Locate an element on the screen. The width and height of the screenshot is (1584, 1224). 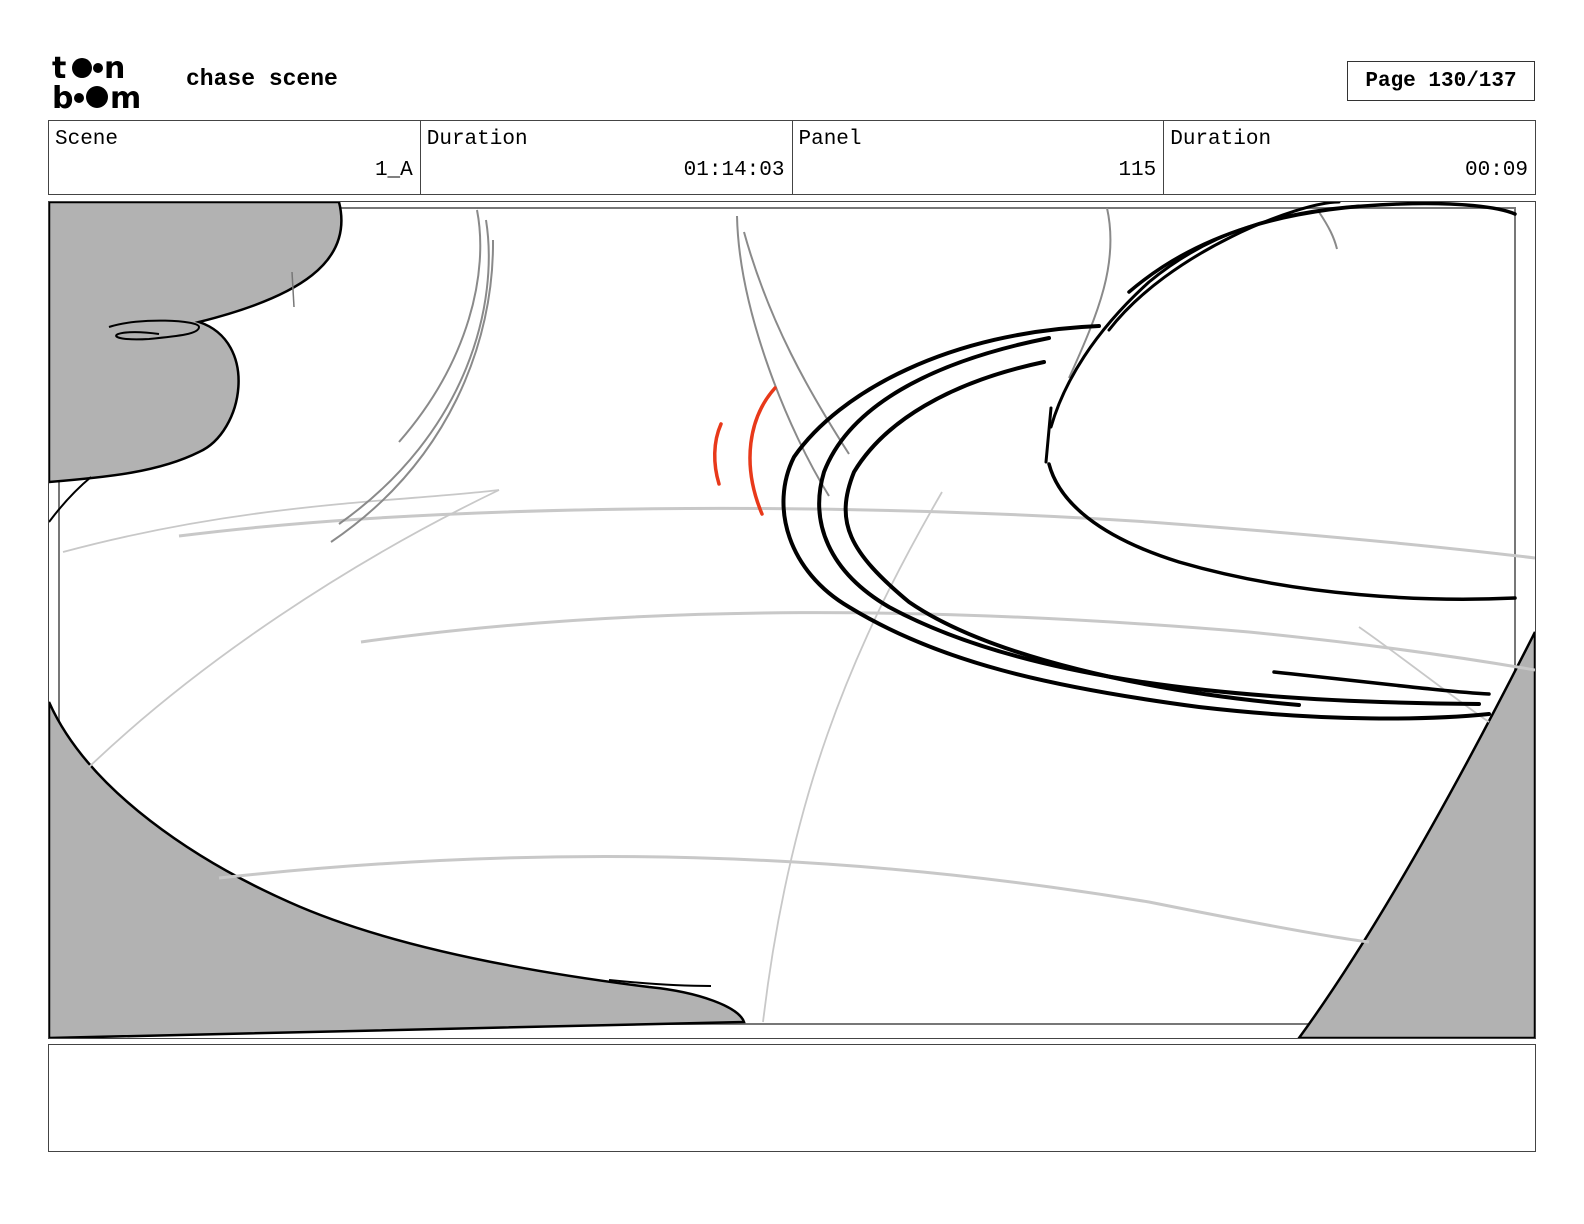
scene-cell: Scene 1_A is located at coordinates (235, 157).